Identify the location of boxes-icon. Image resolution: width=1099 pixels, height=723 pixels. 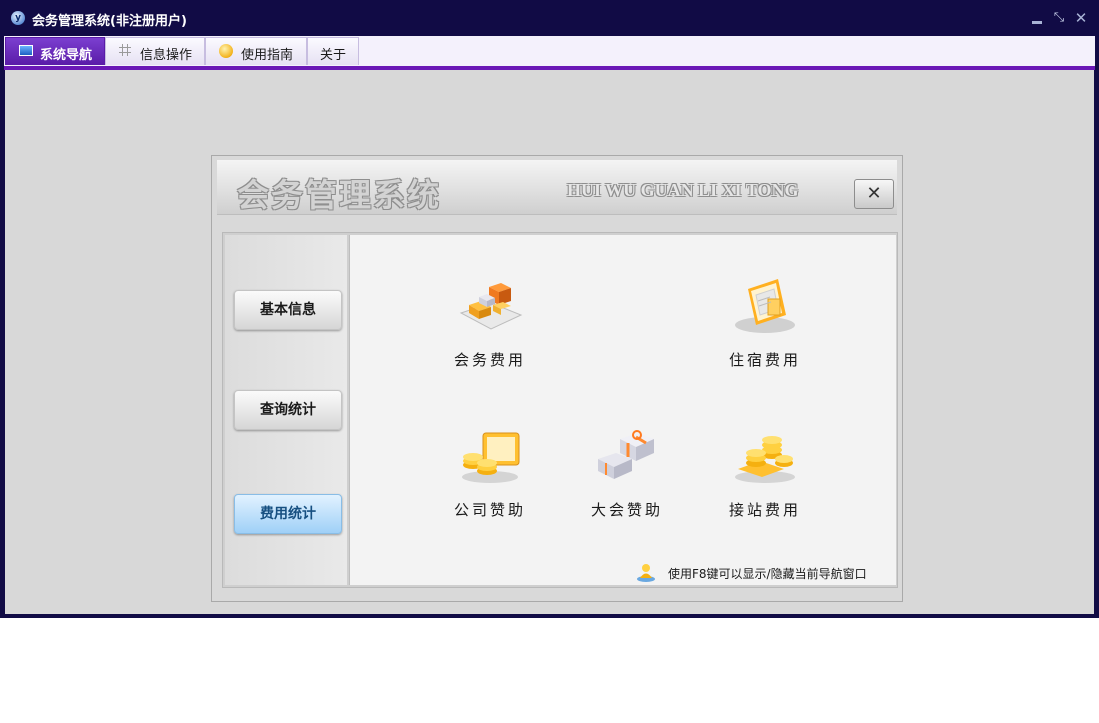
(491, 306).